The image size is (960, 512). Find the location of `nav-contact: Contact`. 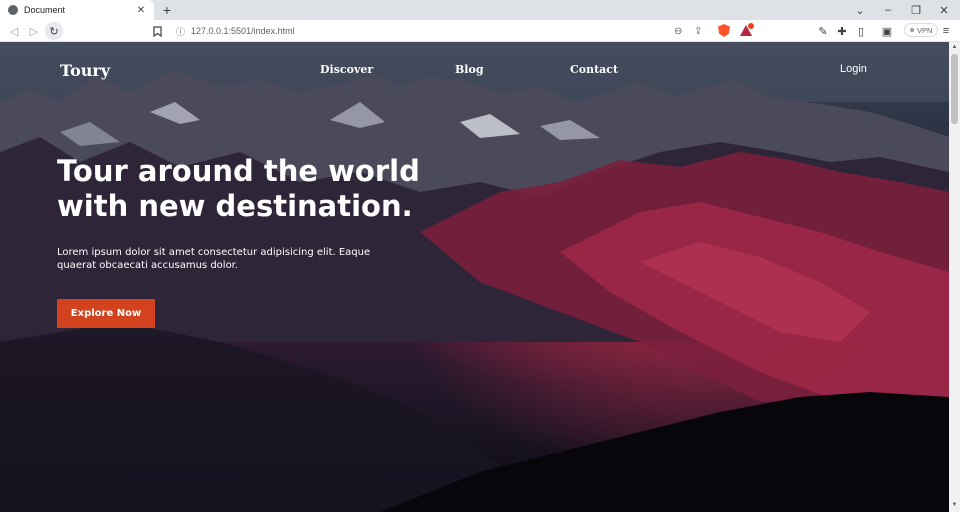

nav-contact: Contact is located at coordinates (594, 69).